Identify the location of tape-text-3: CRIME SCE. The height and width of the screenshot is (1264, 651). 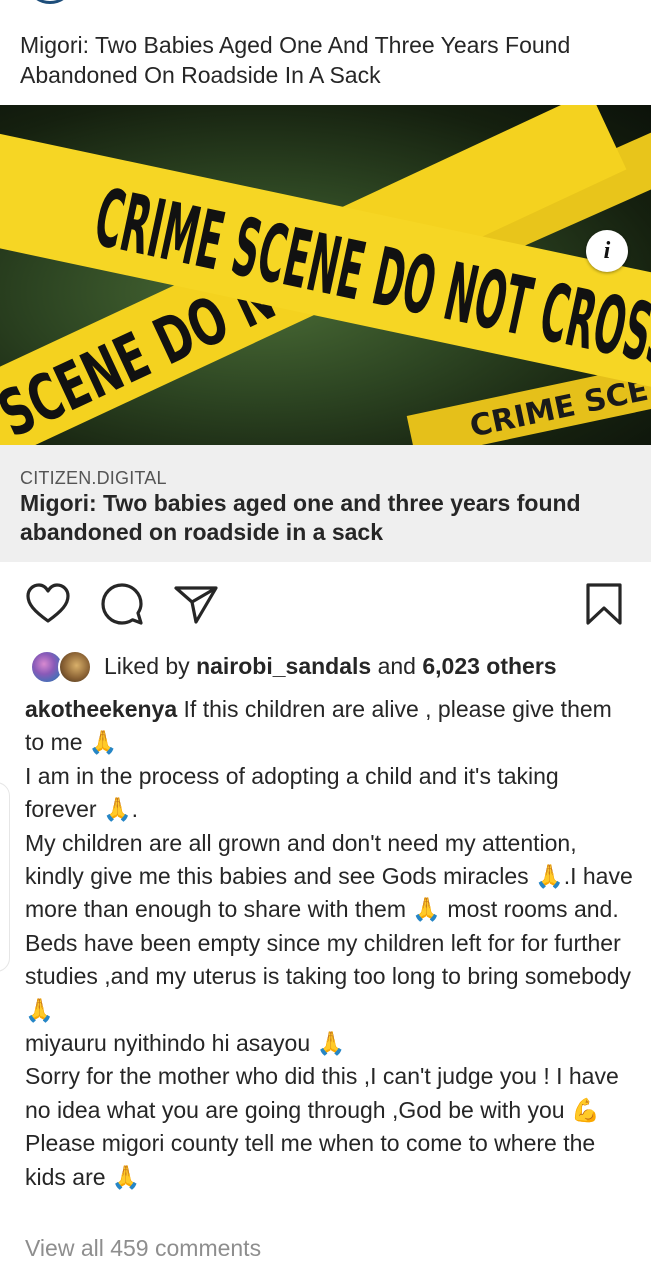
(559, 409).